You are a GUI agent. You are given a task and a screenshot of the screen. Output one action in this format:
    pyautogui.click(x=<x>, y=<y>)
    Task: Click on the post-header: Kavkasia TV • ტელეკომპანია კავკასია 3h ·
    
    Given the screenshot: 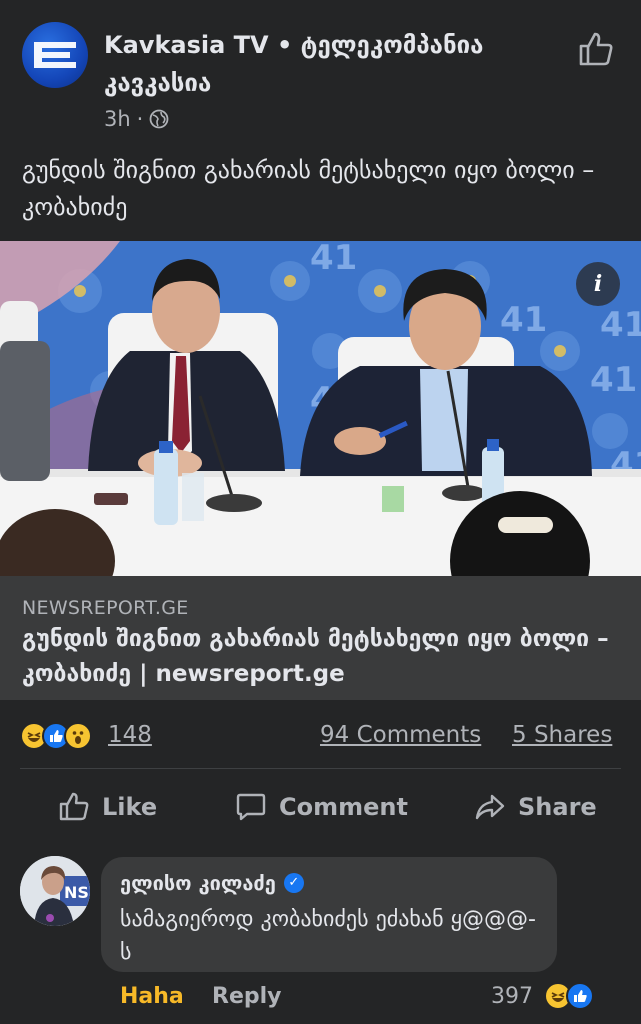 What is the action you would take?
    pyautogui.click(x=320, y=75)
    